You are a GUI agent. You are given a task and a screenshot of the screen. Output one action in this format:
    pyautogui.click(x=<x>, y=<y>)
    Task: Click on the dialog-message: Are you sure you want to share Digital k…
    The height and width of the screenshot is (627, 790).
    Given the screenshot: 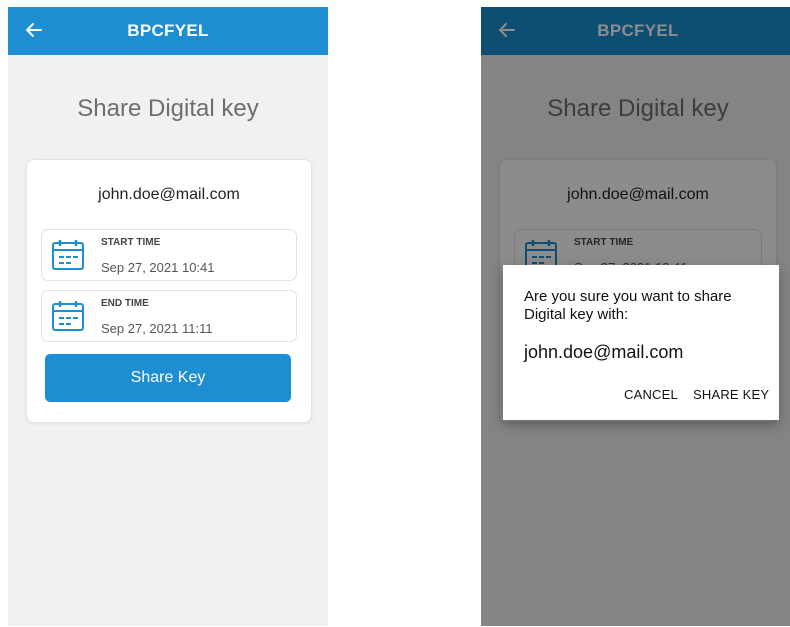 What is the action you would take?
    pyautogui.click(x=628, y=305)
    